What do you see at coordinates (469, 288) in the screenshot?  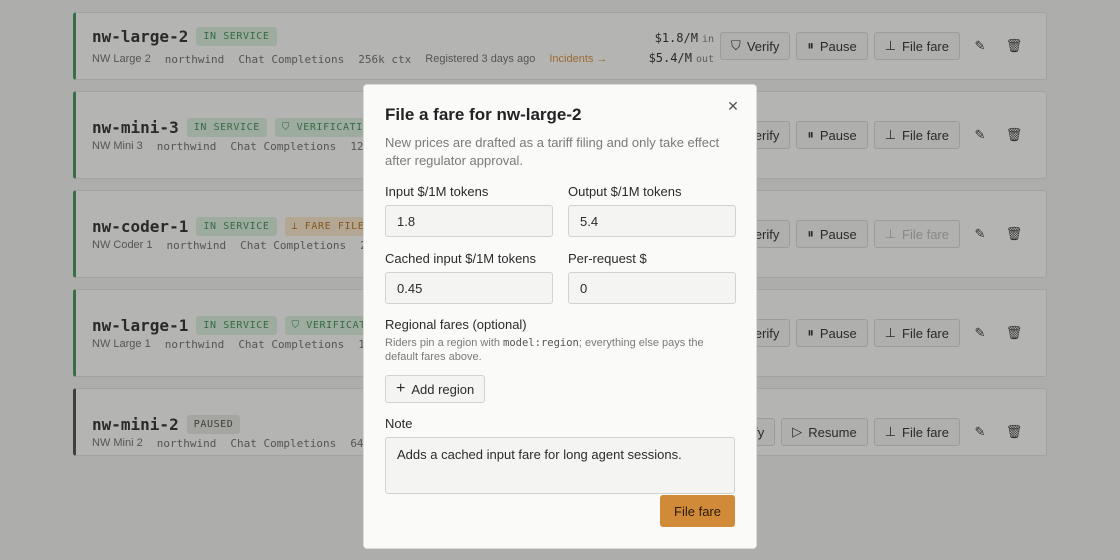 I see `cached-price-field: 0.45` at bounding box center [469, 288].